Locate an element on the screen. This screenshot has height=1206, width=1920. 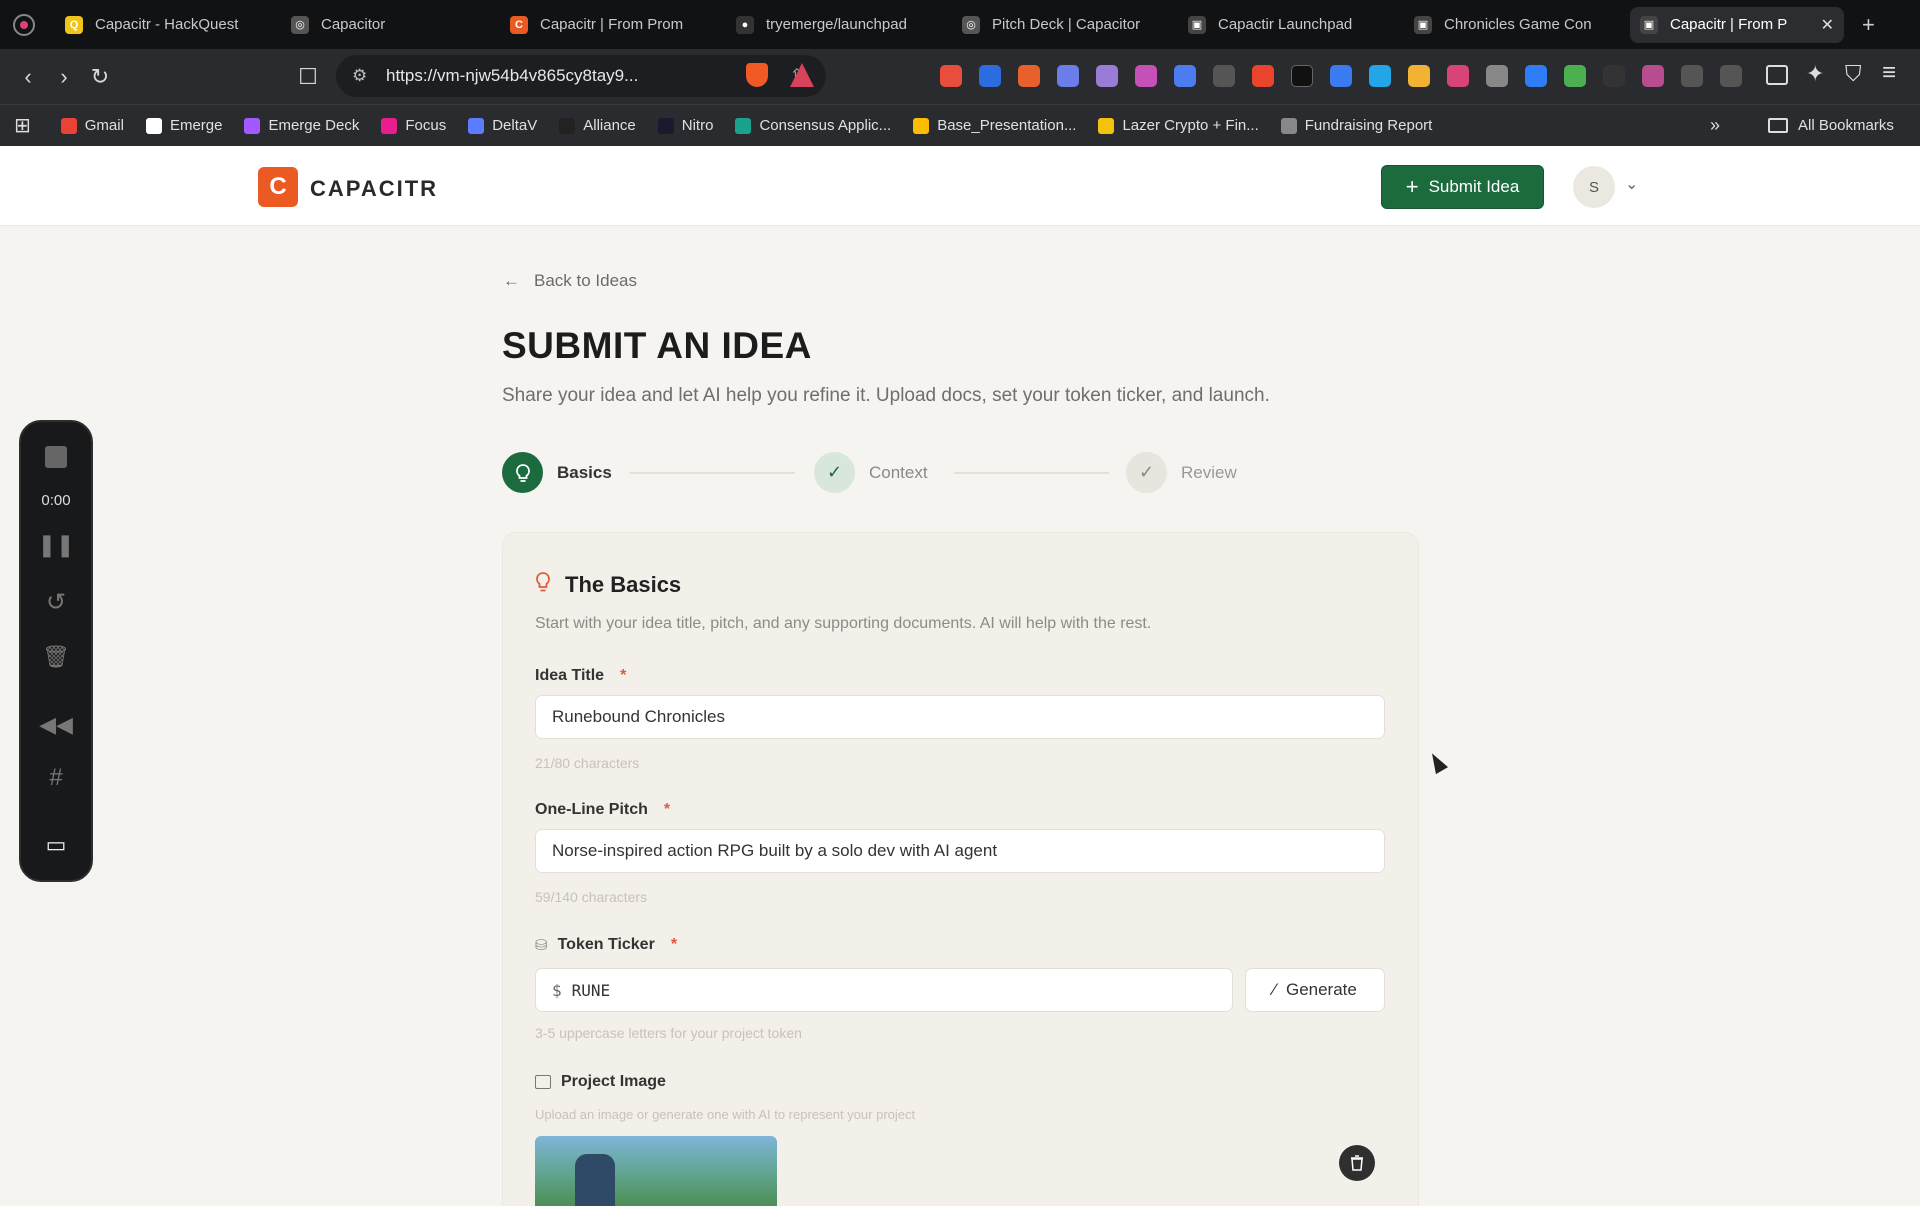
section-title-text: The Basics is located at coordinates (623, 584).